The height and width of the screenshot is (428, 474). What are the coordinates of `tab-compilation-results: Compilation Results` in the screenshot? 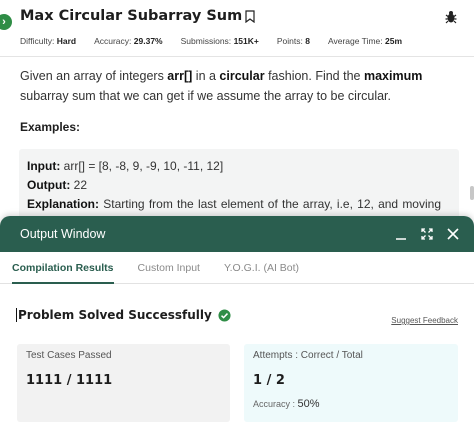 It's located at (63, 268).